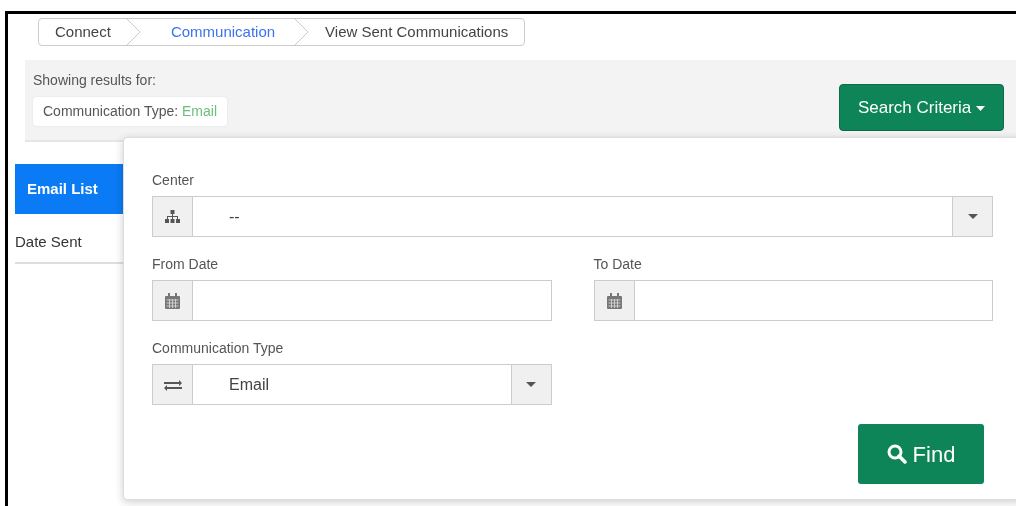  I want to click on breadcrumb-item: View Sent Communications, so click(417, 32).